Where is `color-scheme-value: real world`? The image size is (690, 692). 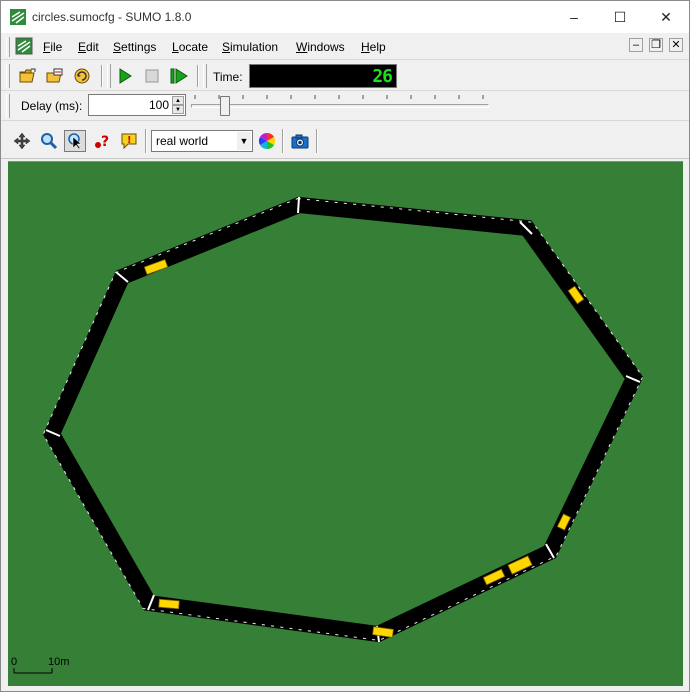
color-scheme-value: real world is located at coordinates (182, 141).